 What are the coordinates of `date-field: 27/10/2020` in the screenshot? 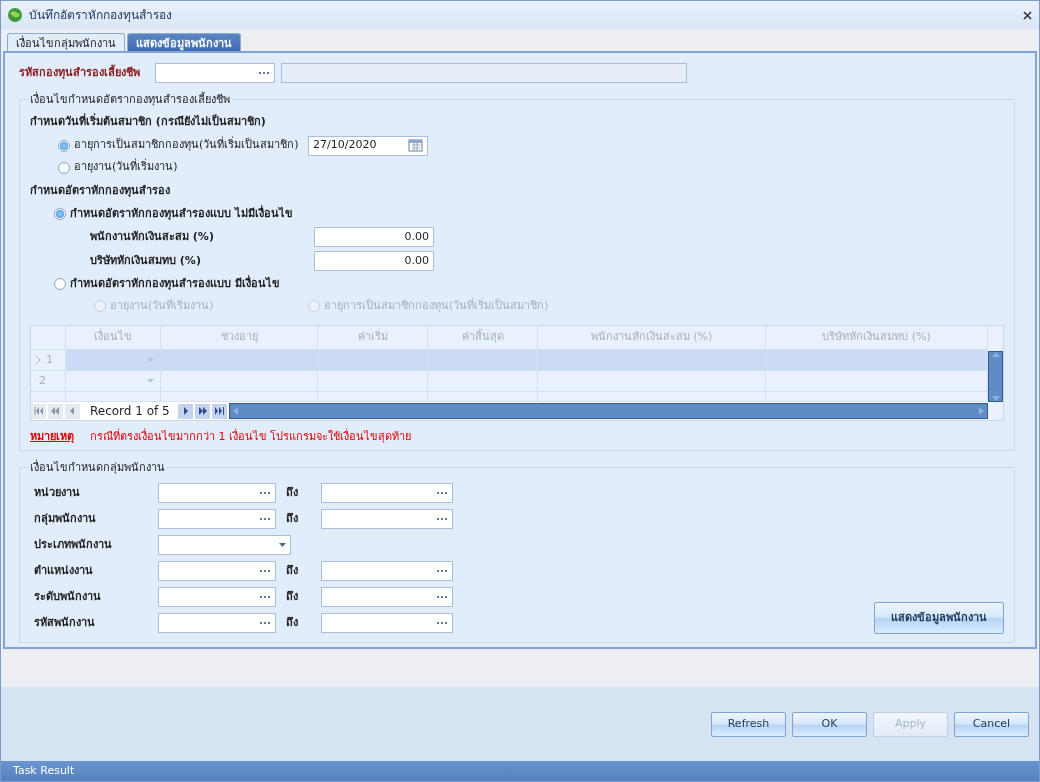 It's located at (368, 145).